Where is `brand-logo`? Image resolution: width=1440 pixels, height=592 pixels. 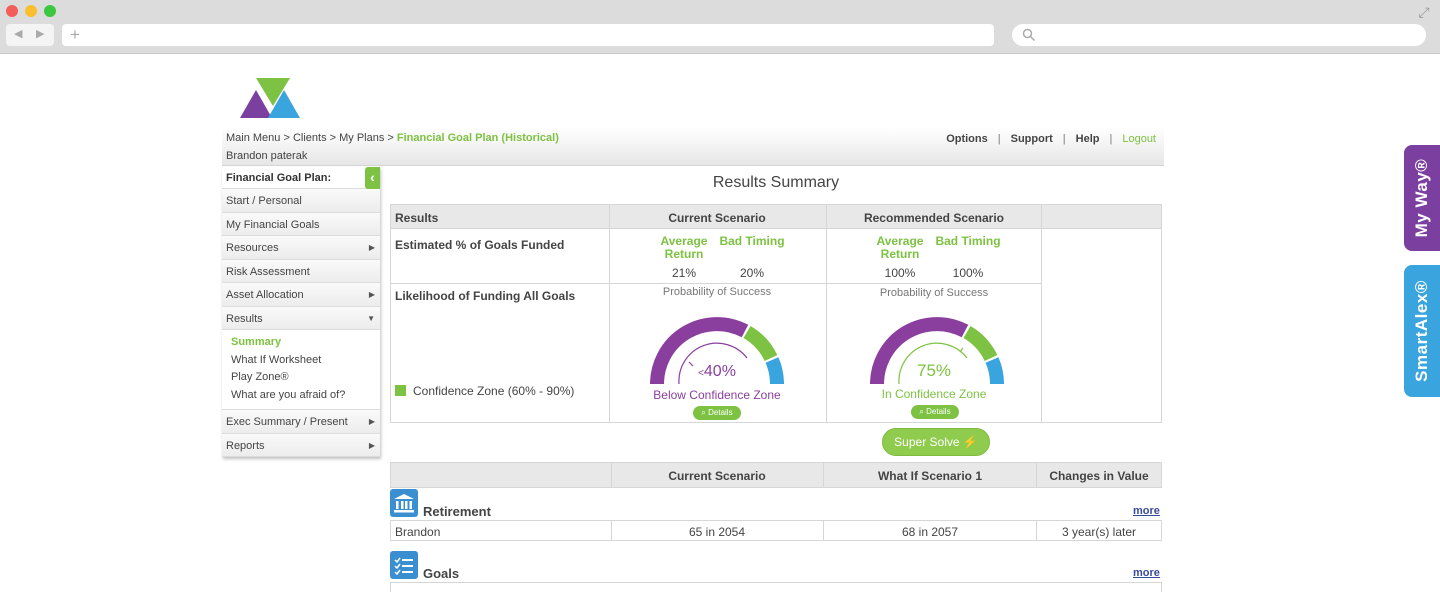
brand-logo is located at coordinates (270, 98).